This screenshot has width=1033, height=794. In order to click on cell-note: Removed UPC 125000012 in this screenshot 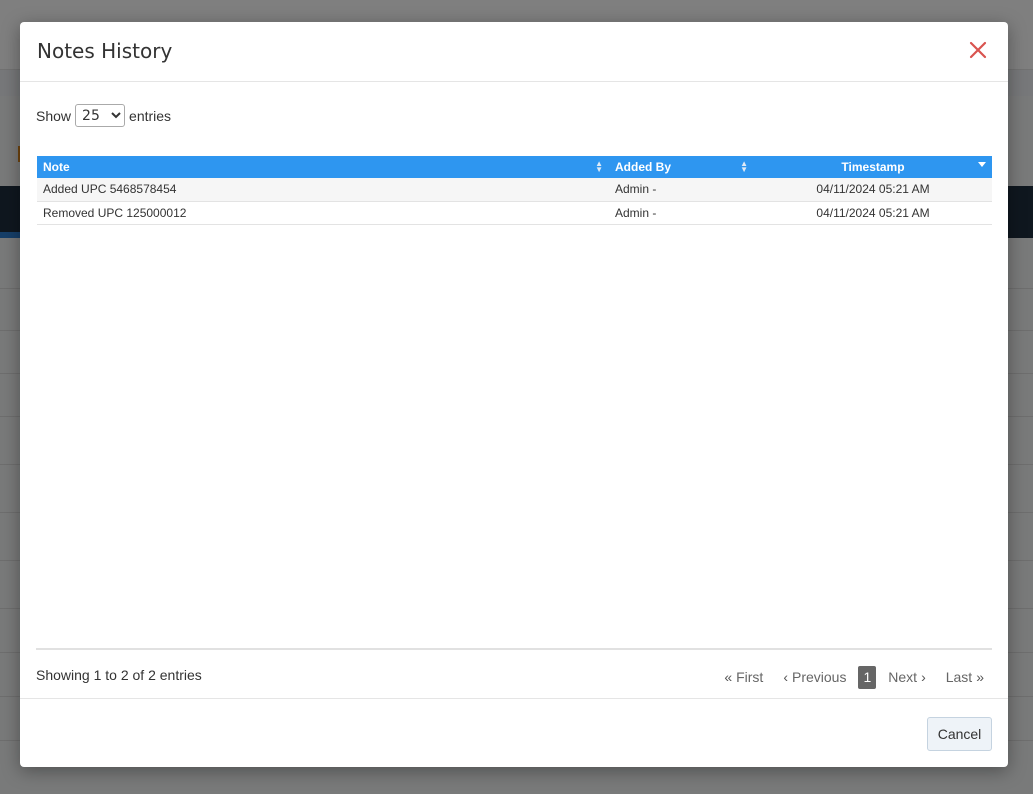, I will do `click(323, 213)`.